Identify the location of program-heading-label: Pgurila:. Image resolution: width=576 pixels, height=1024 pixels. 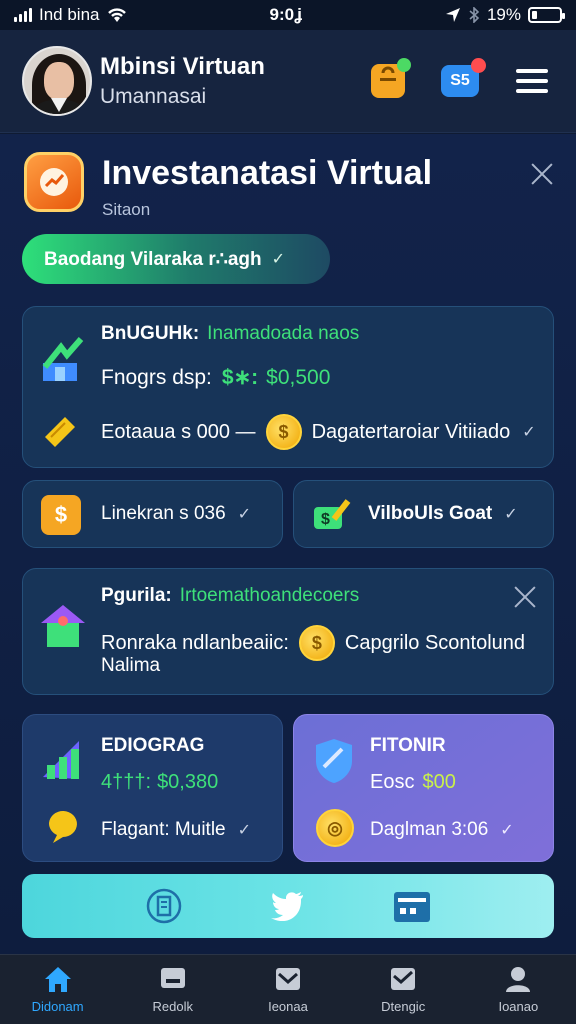
(136, 595).